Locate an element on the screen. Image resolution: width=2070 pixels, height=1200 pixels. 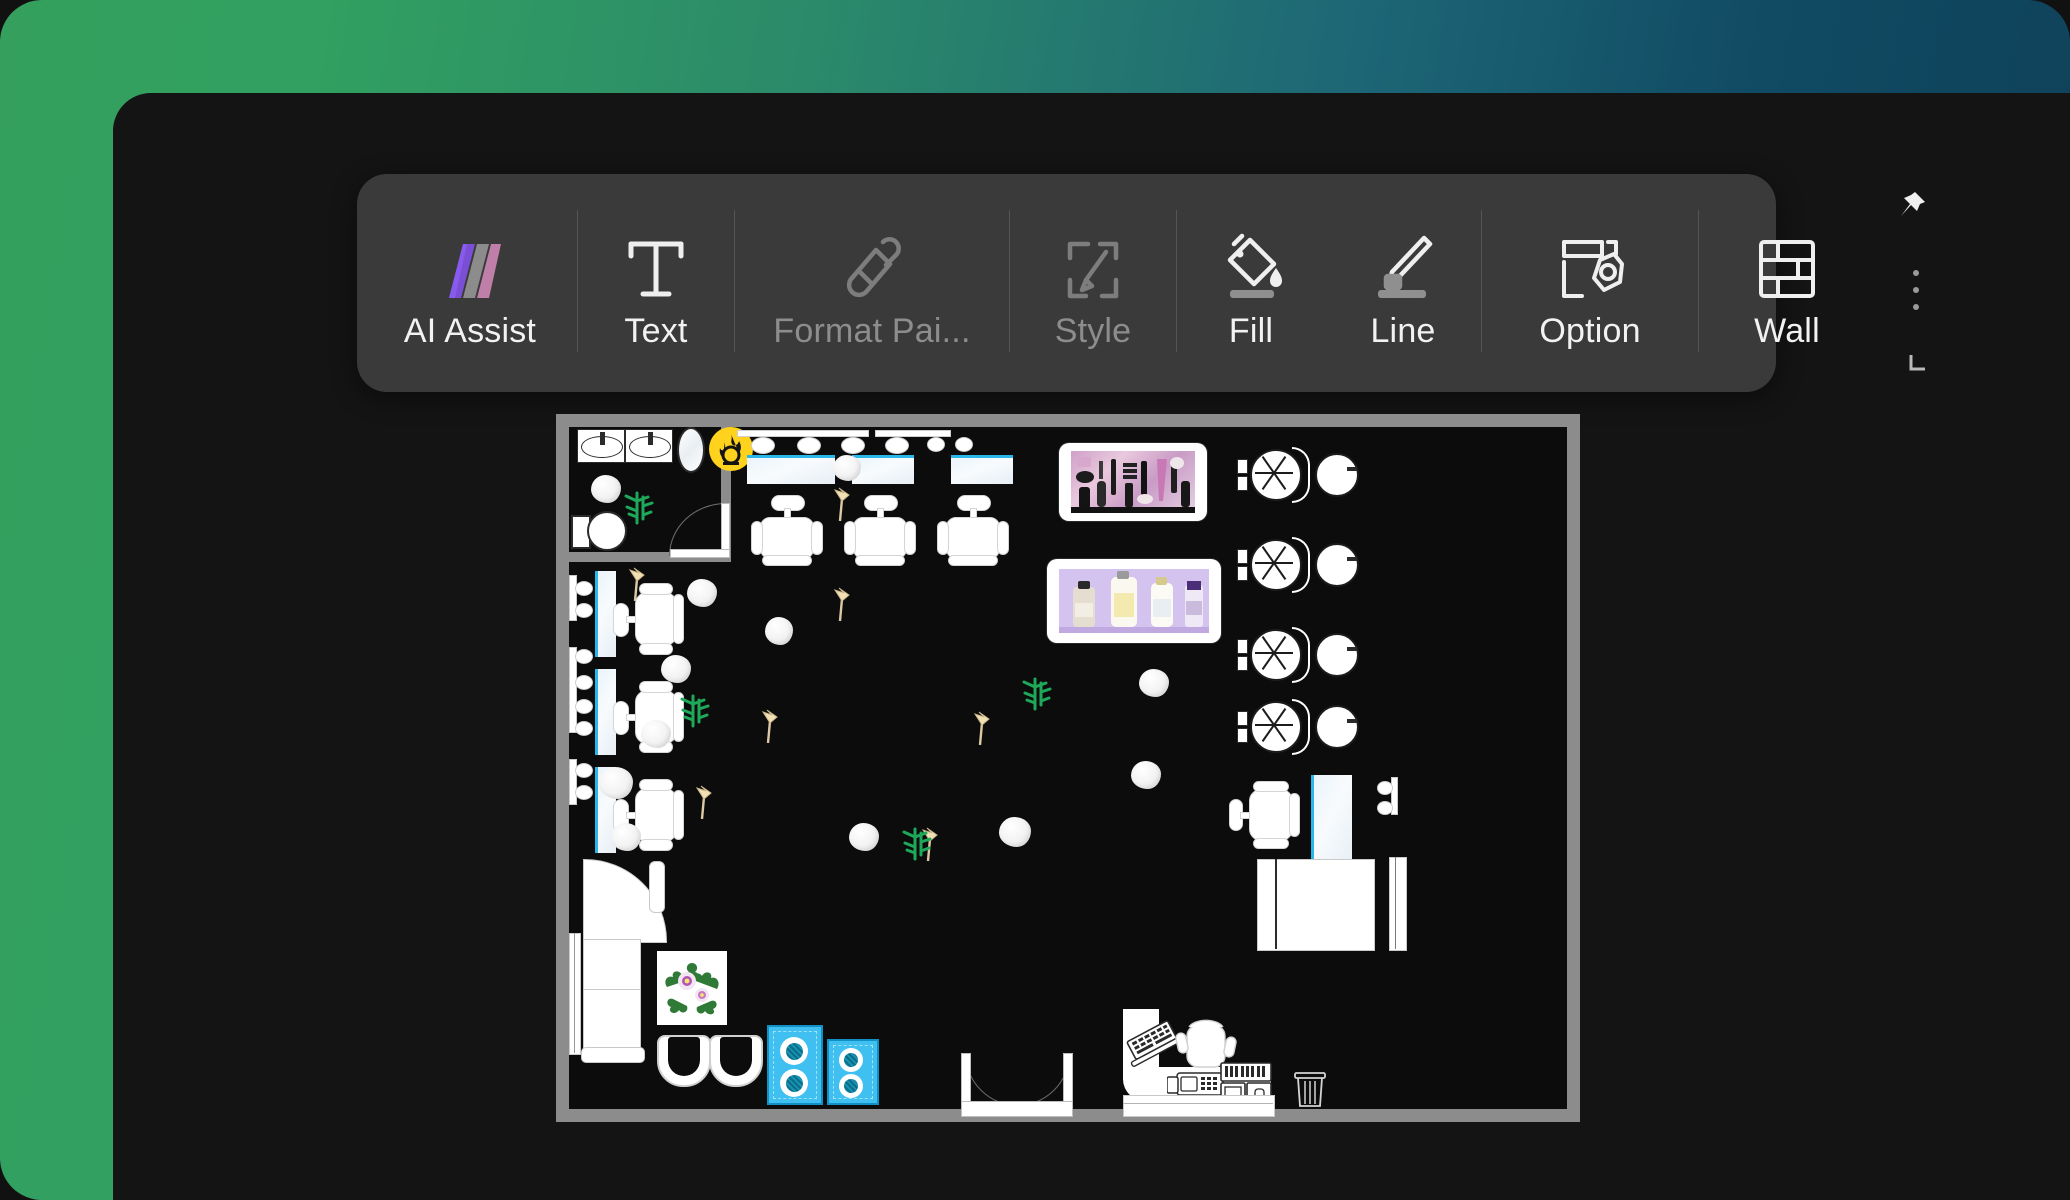
toolbar-button-ai-assist: AI Assist is located at coordinates (470, 283).